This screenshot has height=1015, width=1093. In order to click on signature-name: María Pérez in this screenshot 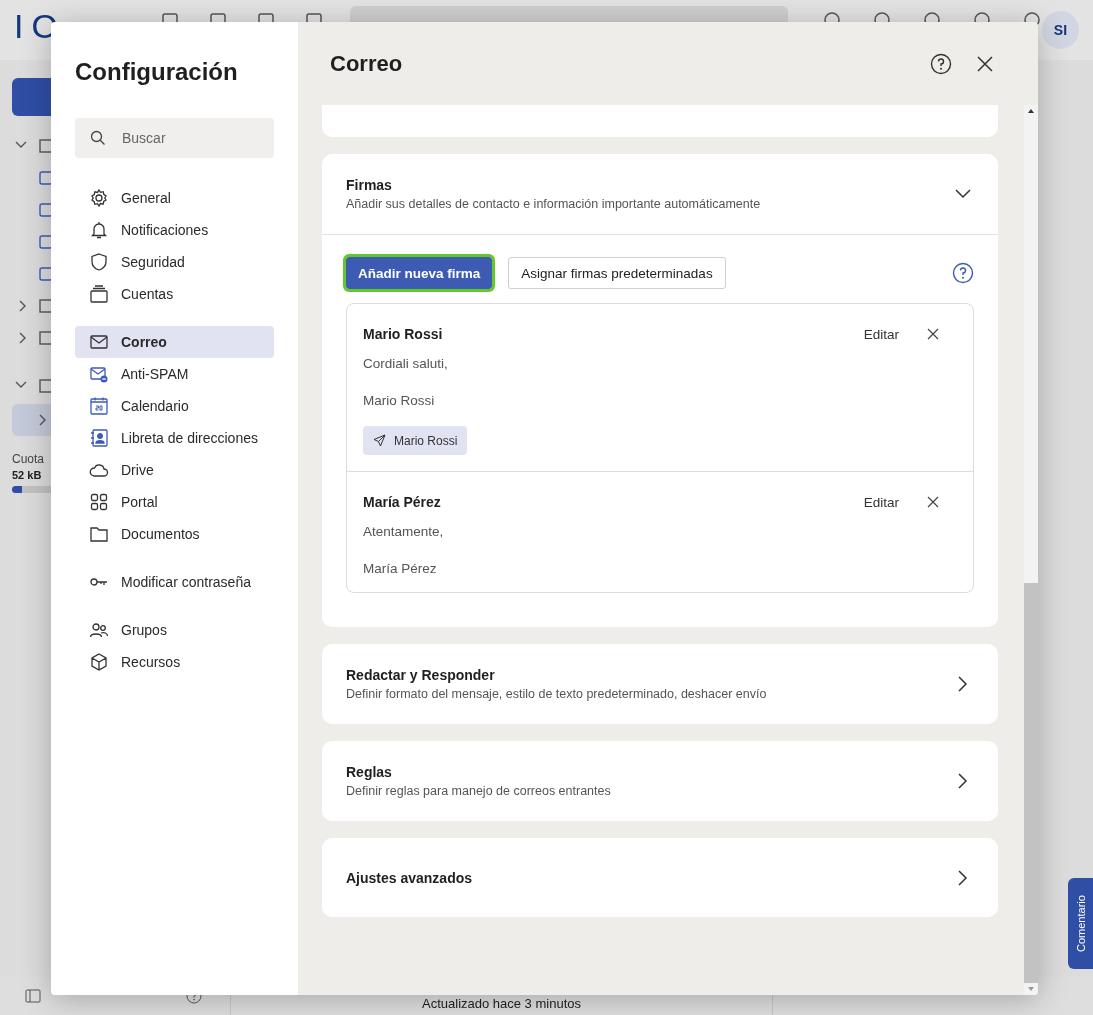, I will do `click(402, 502)`.